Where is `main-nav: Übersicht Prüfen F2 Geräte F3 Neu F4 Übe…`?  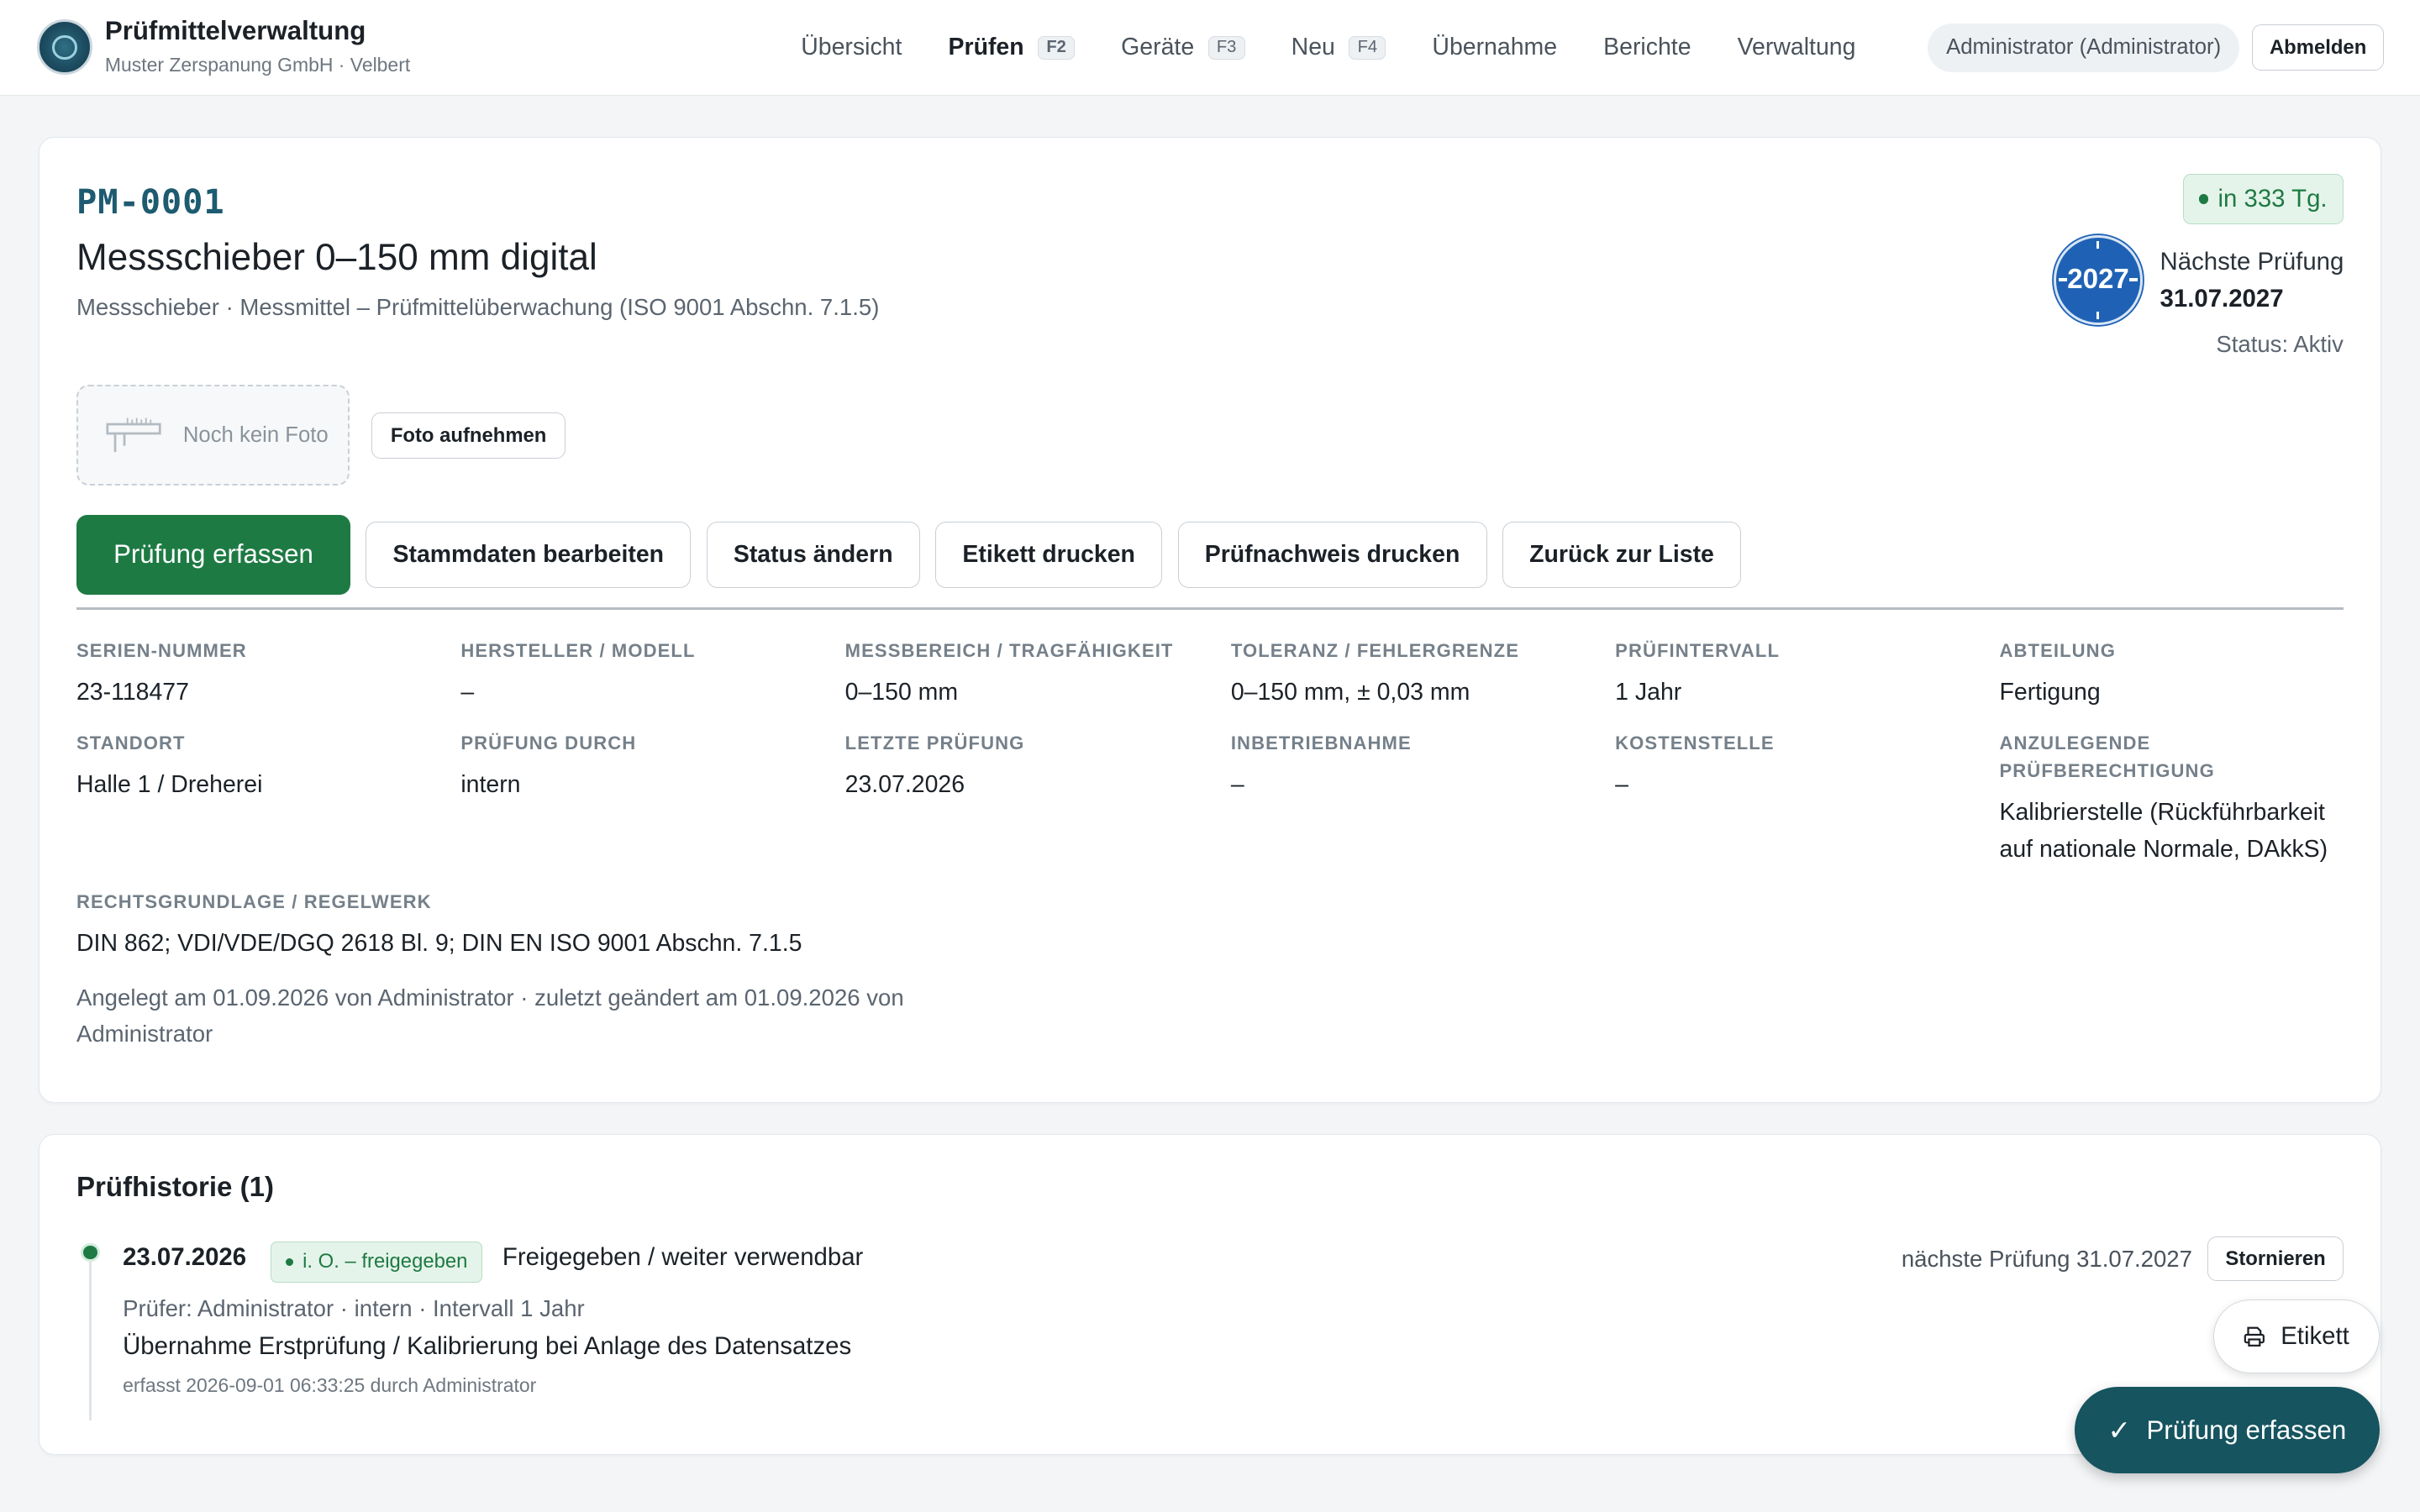 main-nav: Übersicht Prüfen F2 Geräte F3 Neu F4 Übe… is located at coordinates (1351, 48).